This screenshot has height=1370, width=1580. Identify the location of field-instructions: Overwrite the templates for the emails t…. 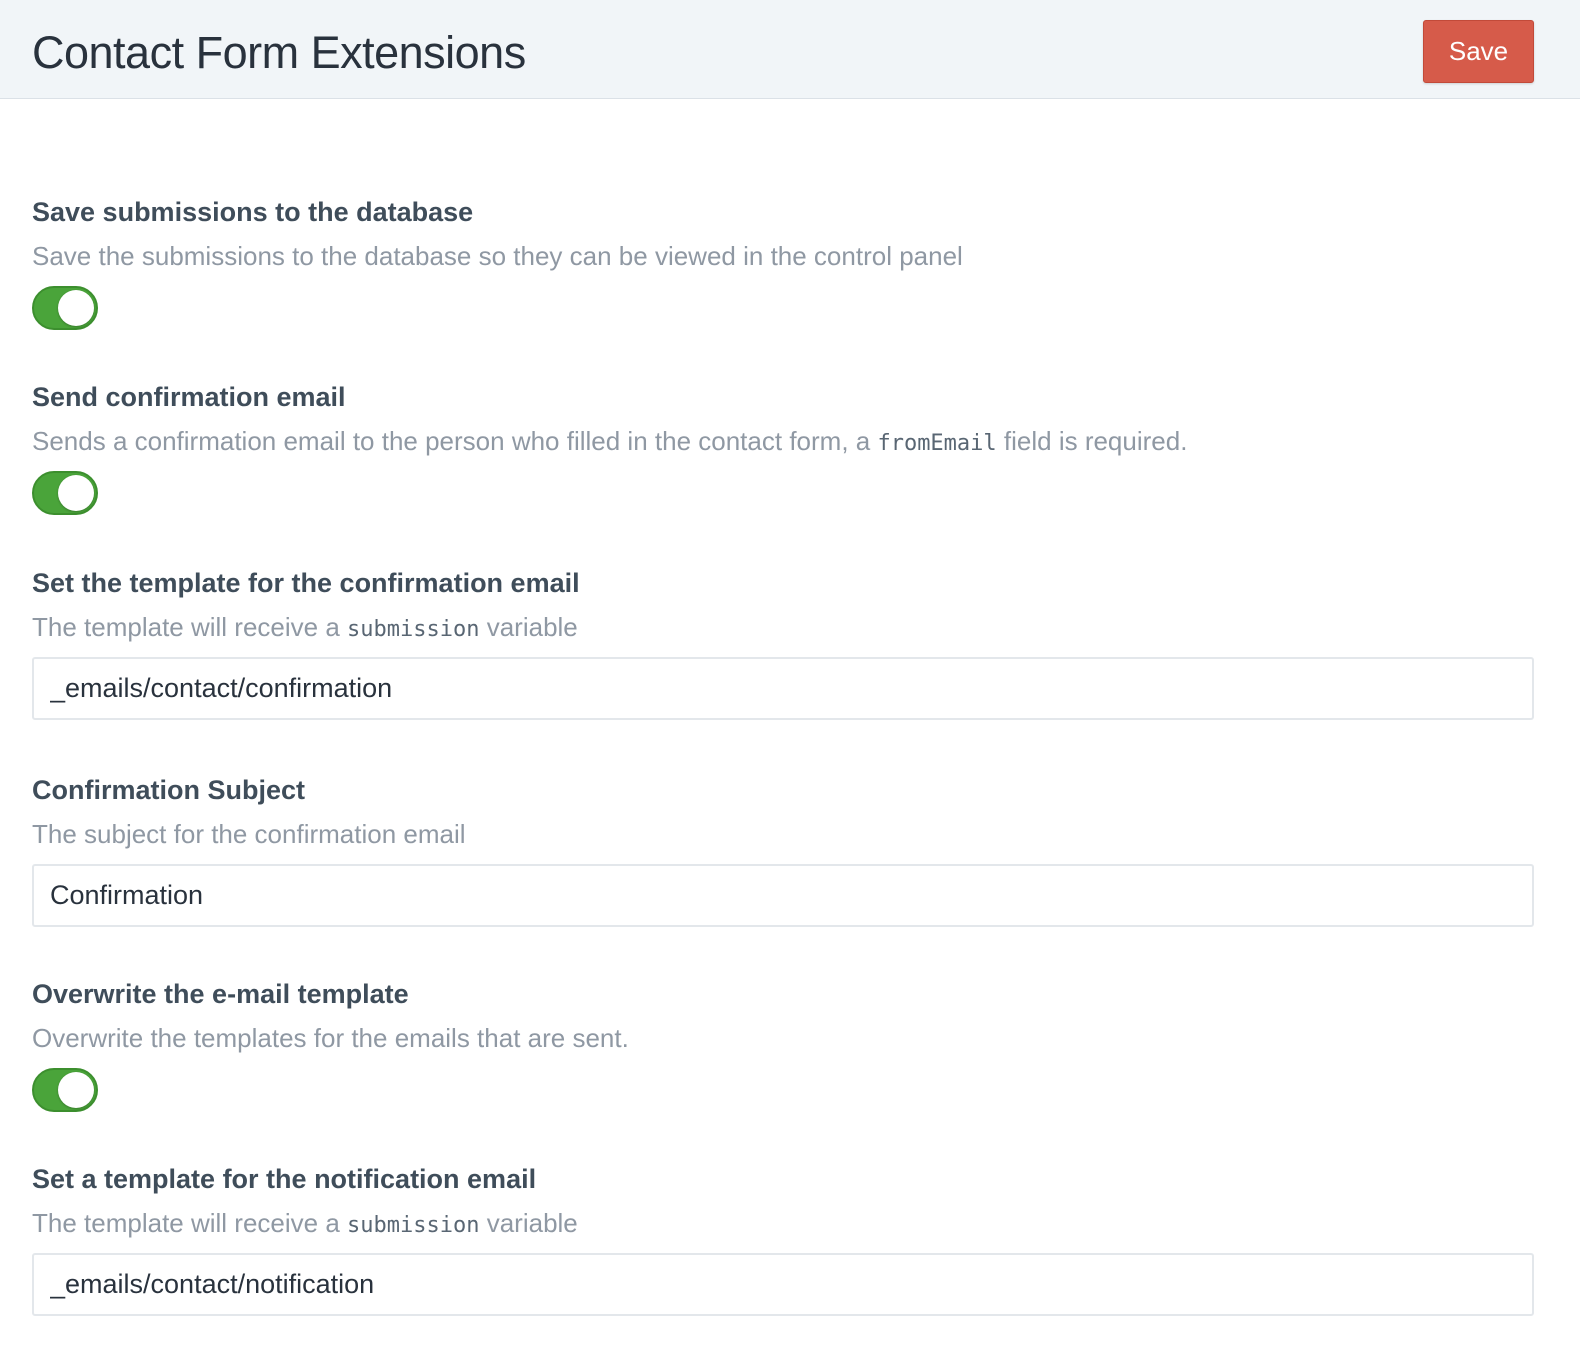
(330, 1038).